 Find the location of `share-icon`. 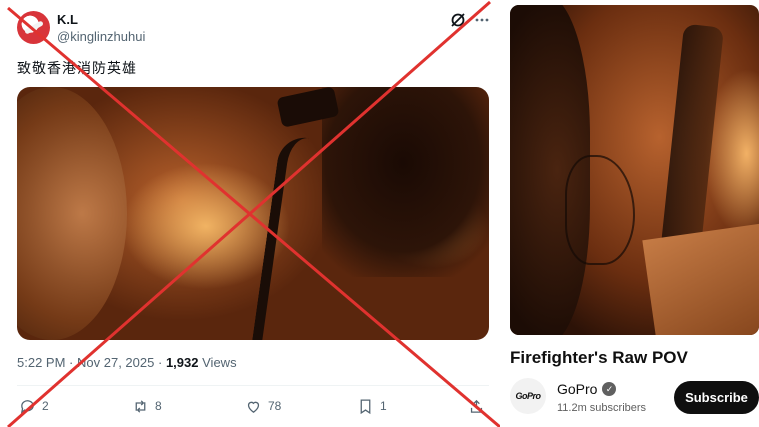

share-icon is located at coordinates (476, 406).